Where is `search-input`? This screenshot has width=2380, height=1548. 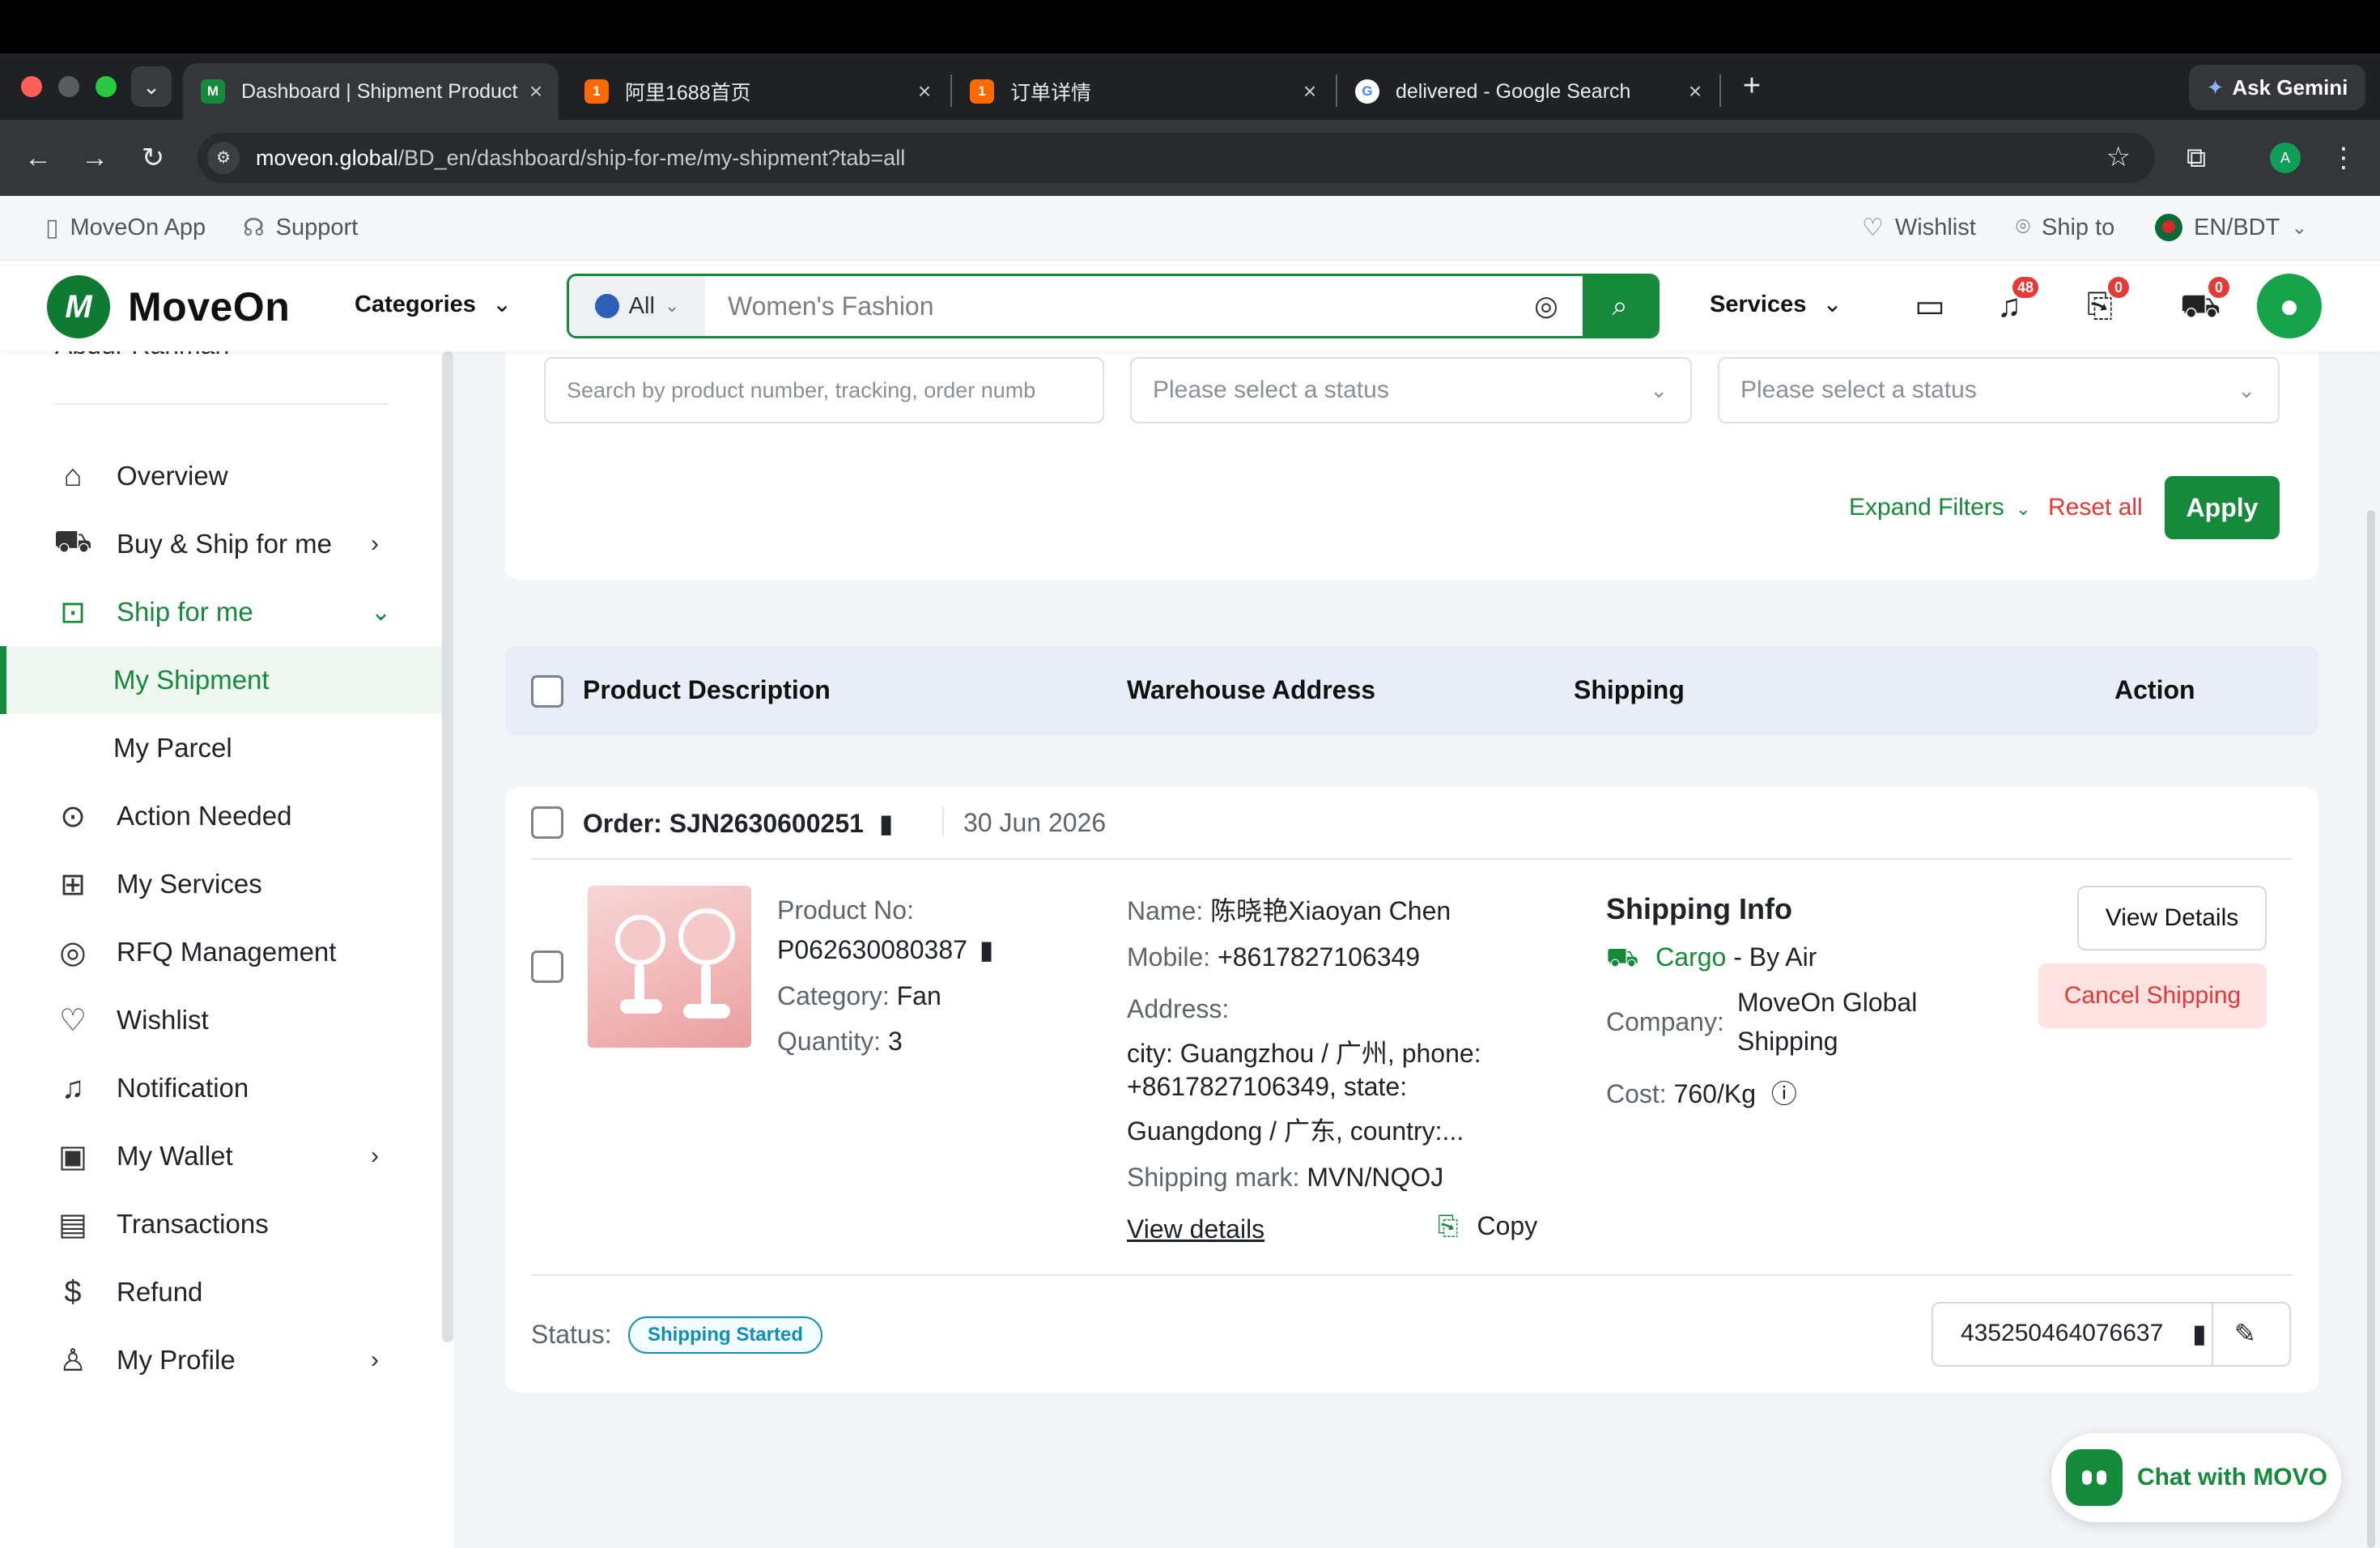
search-input is located at coordinates (1108, 306).